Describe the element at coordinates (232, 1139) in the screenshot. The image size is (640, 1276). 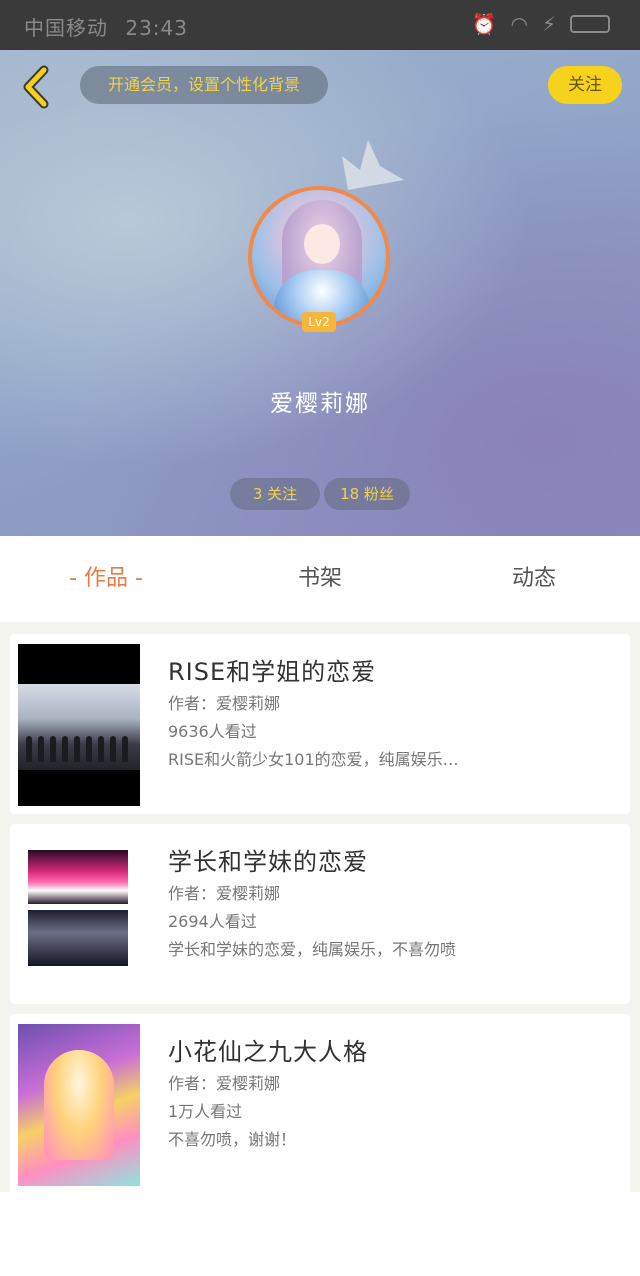
I see `work-description: 不喜勿喷，谢谢！` at that location.